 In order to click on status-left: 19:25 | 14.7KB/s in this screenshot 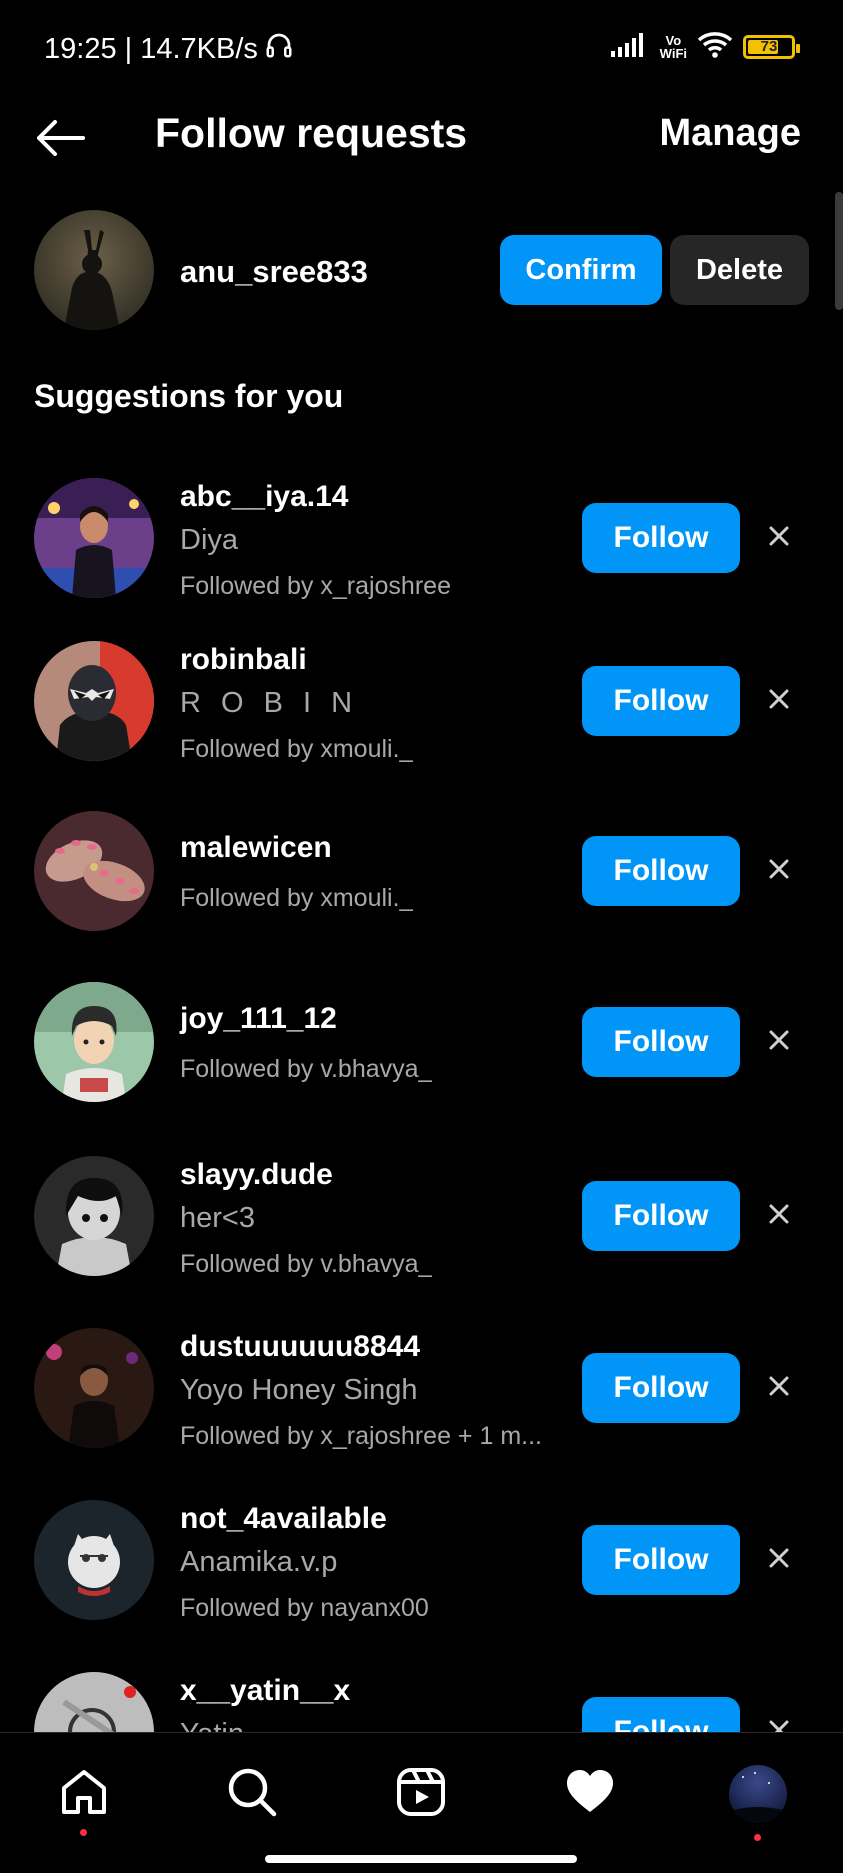, I will do `click(169, 49)`.